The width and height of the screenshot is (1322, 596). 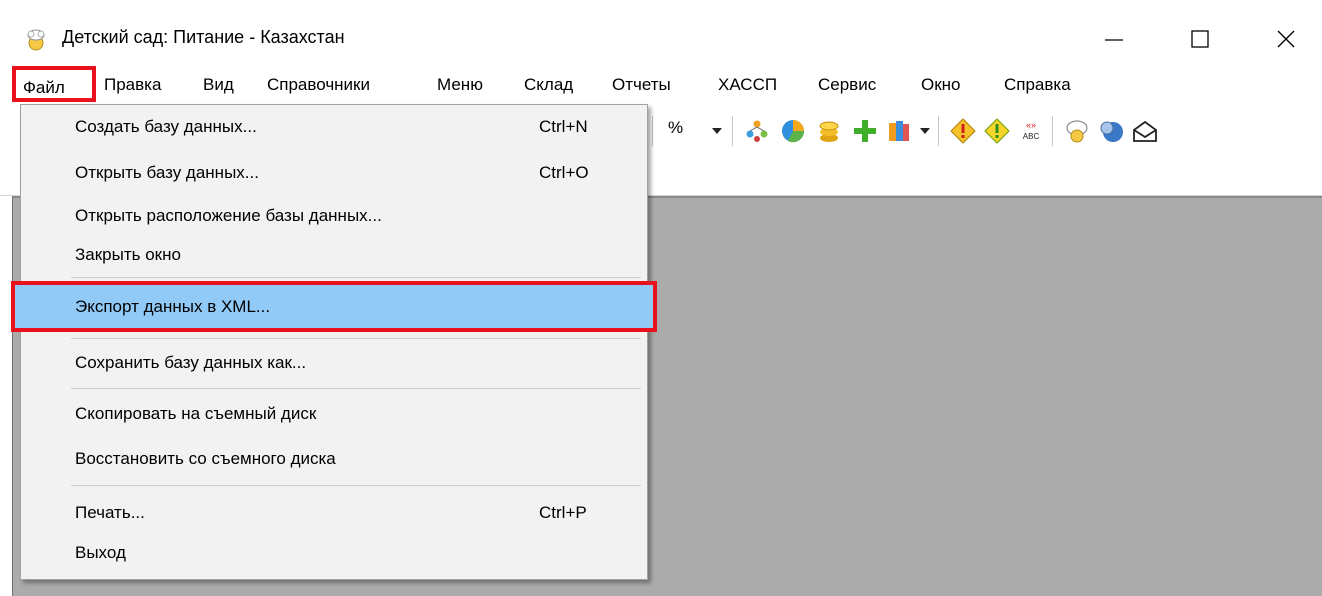 What do you see at coordinates (128, 254) in the screenshot?
I see `menu-item-label: Закрыть окно` at bounding box center [128, 254].